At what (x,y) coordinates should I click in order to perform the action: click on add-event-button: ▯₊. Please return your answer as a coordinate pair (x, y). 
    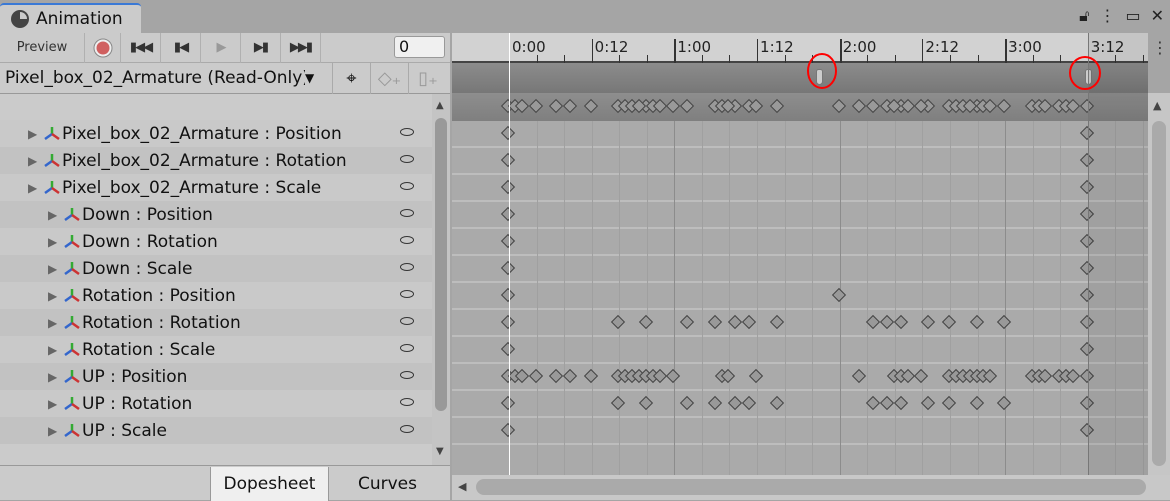
    Looking at the image, I should click on (428, 78).